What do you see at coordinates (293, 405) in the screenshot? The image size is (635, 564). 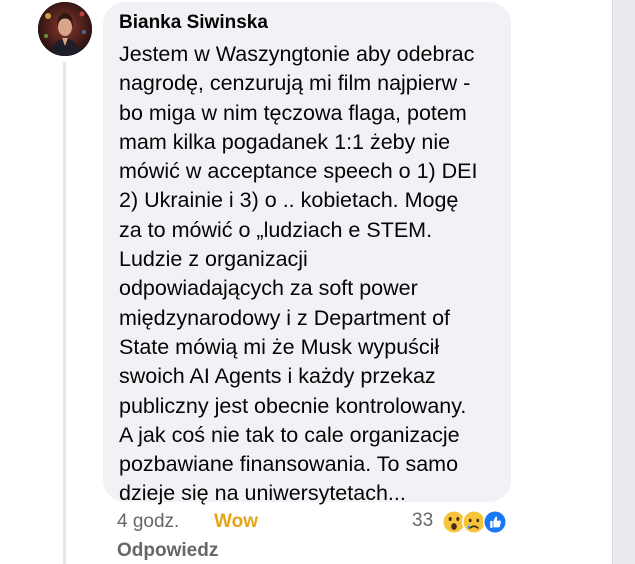 I see `comment-text-line: publiczny jest obecnie kontrolowany.` at bounding box center [293, 405].